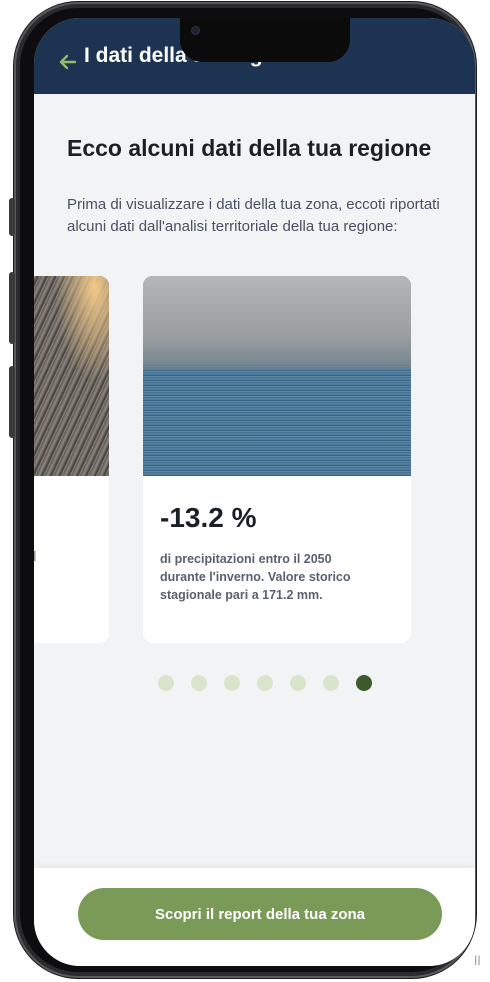  What do you see at coordinates (68, 62) in the screenshot?
I see `arrow-left-icon` at bounding box center [68, 62].